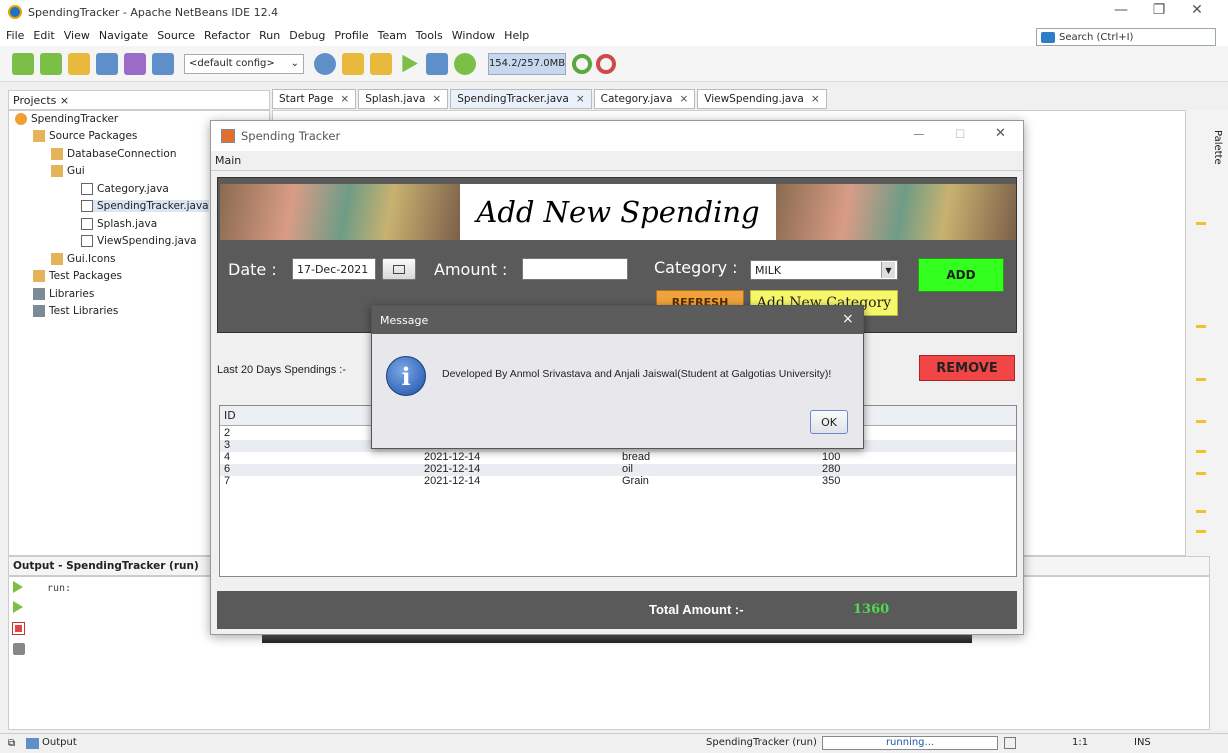  I want to click on row-date: 2021-12-14, so click(452, 469).